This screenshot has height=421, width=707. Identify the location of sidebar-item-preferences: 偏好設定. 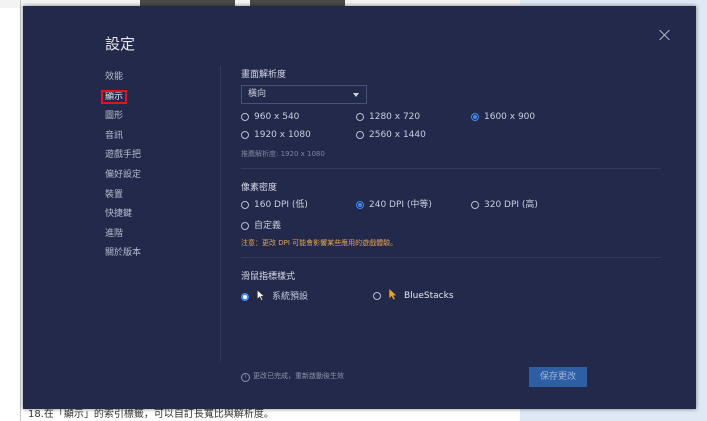
(123, 176).